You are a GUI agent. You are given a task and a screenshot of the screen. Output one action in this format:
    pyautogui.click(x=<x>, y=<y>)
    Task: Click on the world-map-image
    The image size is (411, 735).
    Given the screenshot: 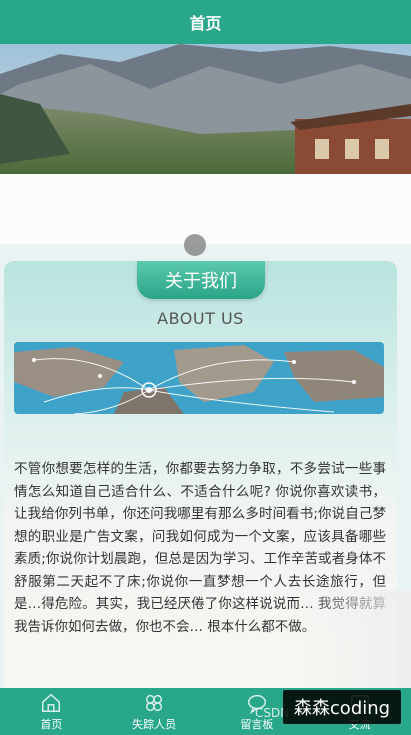 What is the action you would take?
    pyautogui.click(x=199, y=378)
    